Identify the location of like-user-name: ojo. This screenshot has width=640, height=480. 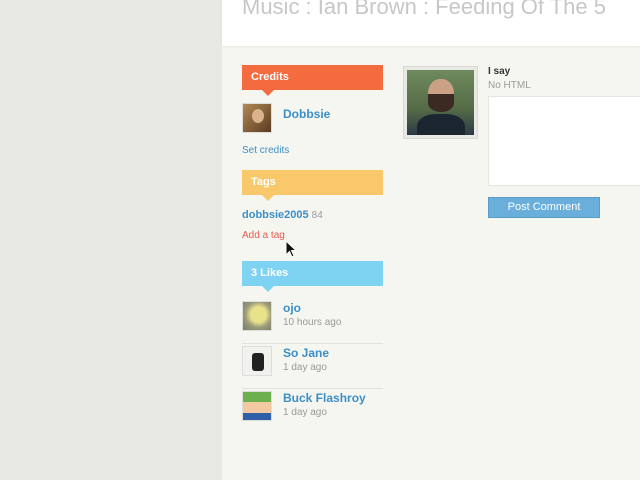
(292, 308).